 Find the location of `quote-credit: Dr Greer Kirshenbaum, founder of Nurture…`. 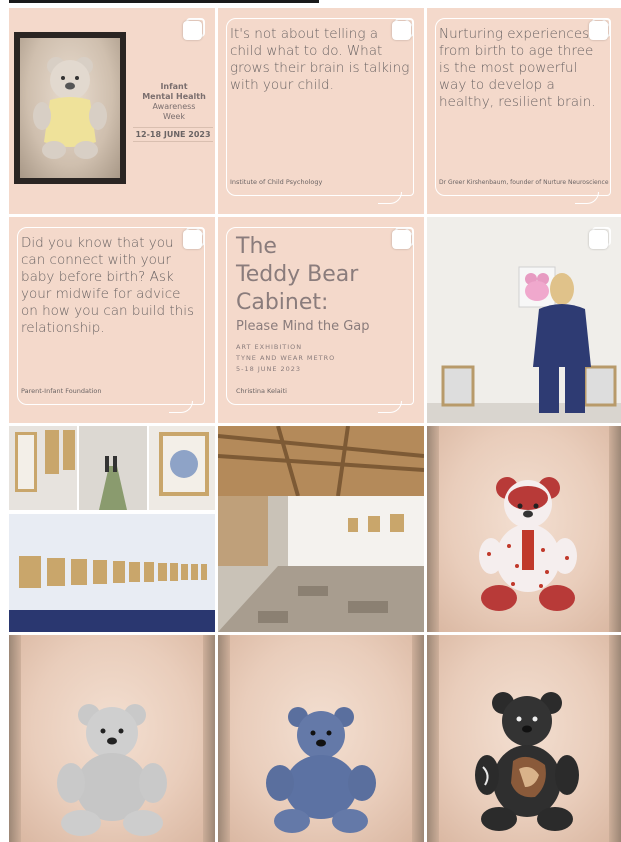

quote-credit: Dr Greer Kirshenbaum, founder of Nurture… is located at coordinates (524, 182).